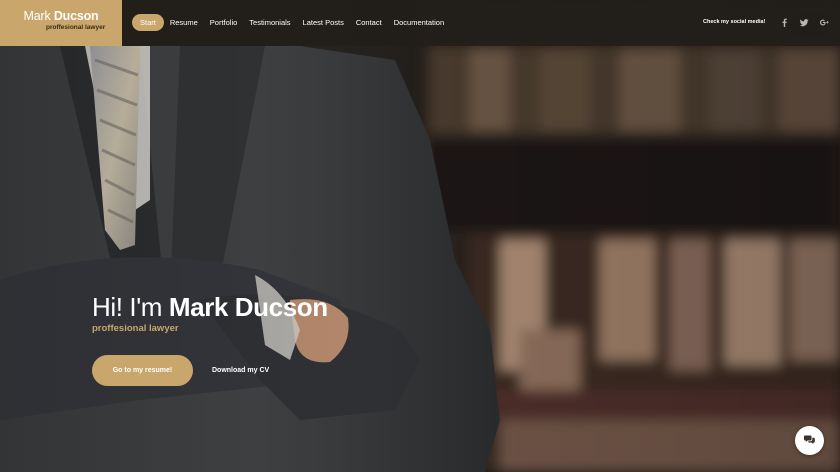  I want to click on hero-greeting: Hi! I'm, so click(130, 307).